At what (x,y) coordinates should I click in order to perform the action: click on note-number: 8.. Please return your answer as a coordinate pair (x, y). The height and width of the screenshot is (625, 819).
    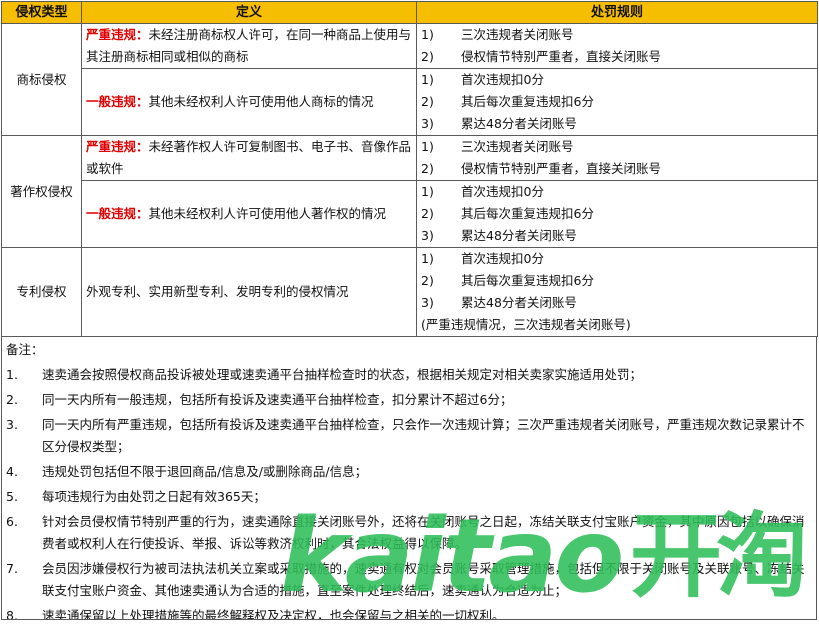
    Looking at the image, I should click on (12, 614).